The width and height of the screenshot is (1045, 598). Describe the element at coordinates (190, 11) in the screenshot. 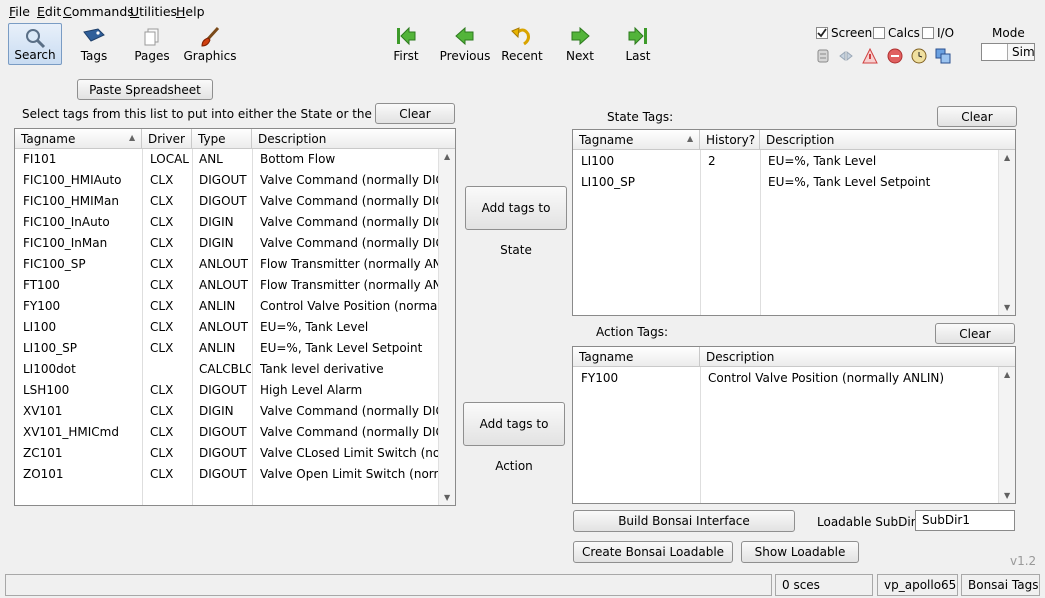

I see `menu-help: Help` at that location.